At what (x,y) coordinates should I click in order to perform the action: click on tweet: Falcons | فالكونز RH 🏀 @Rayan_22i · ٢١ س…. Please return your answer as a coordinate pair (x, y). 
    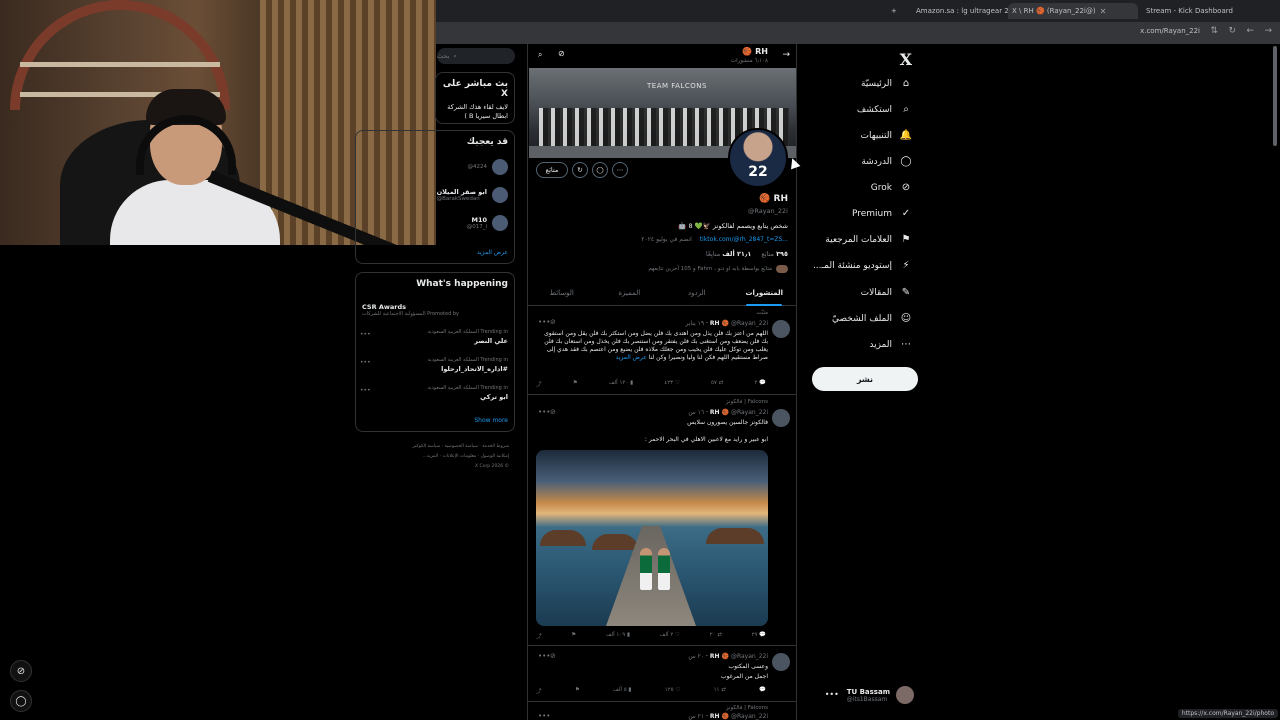
    Looking at the image, I should click on (662, 711).